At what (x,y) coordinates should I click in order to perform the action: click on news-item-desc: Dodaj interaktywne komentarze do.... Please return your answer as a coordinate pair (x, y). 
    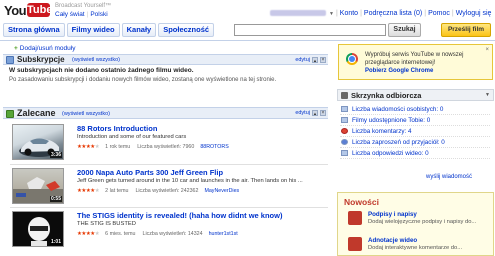
    Looking at the image, I should click on (415, 248).